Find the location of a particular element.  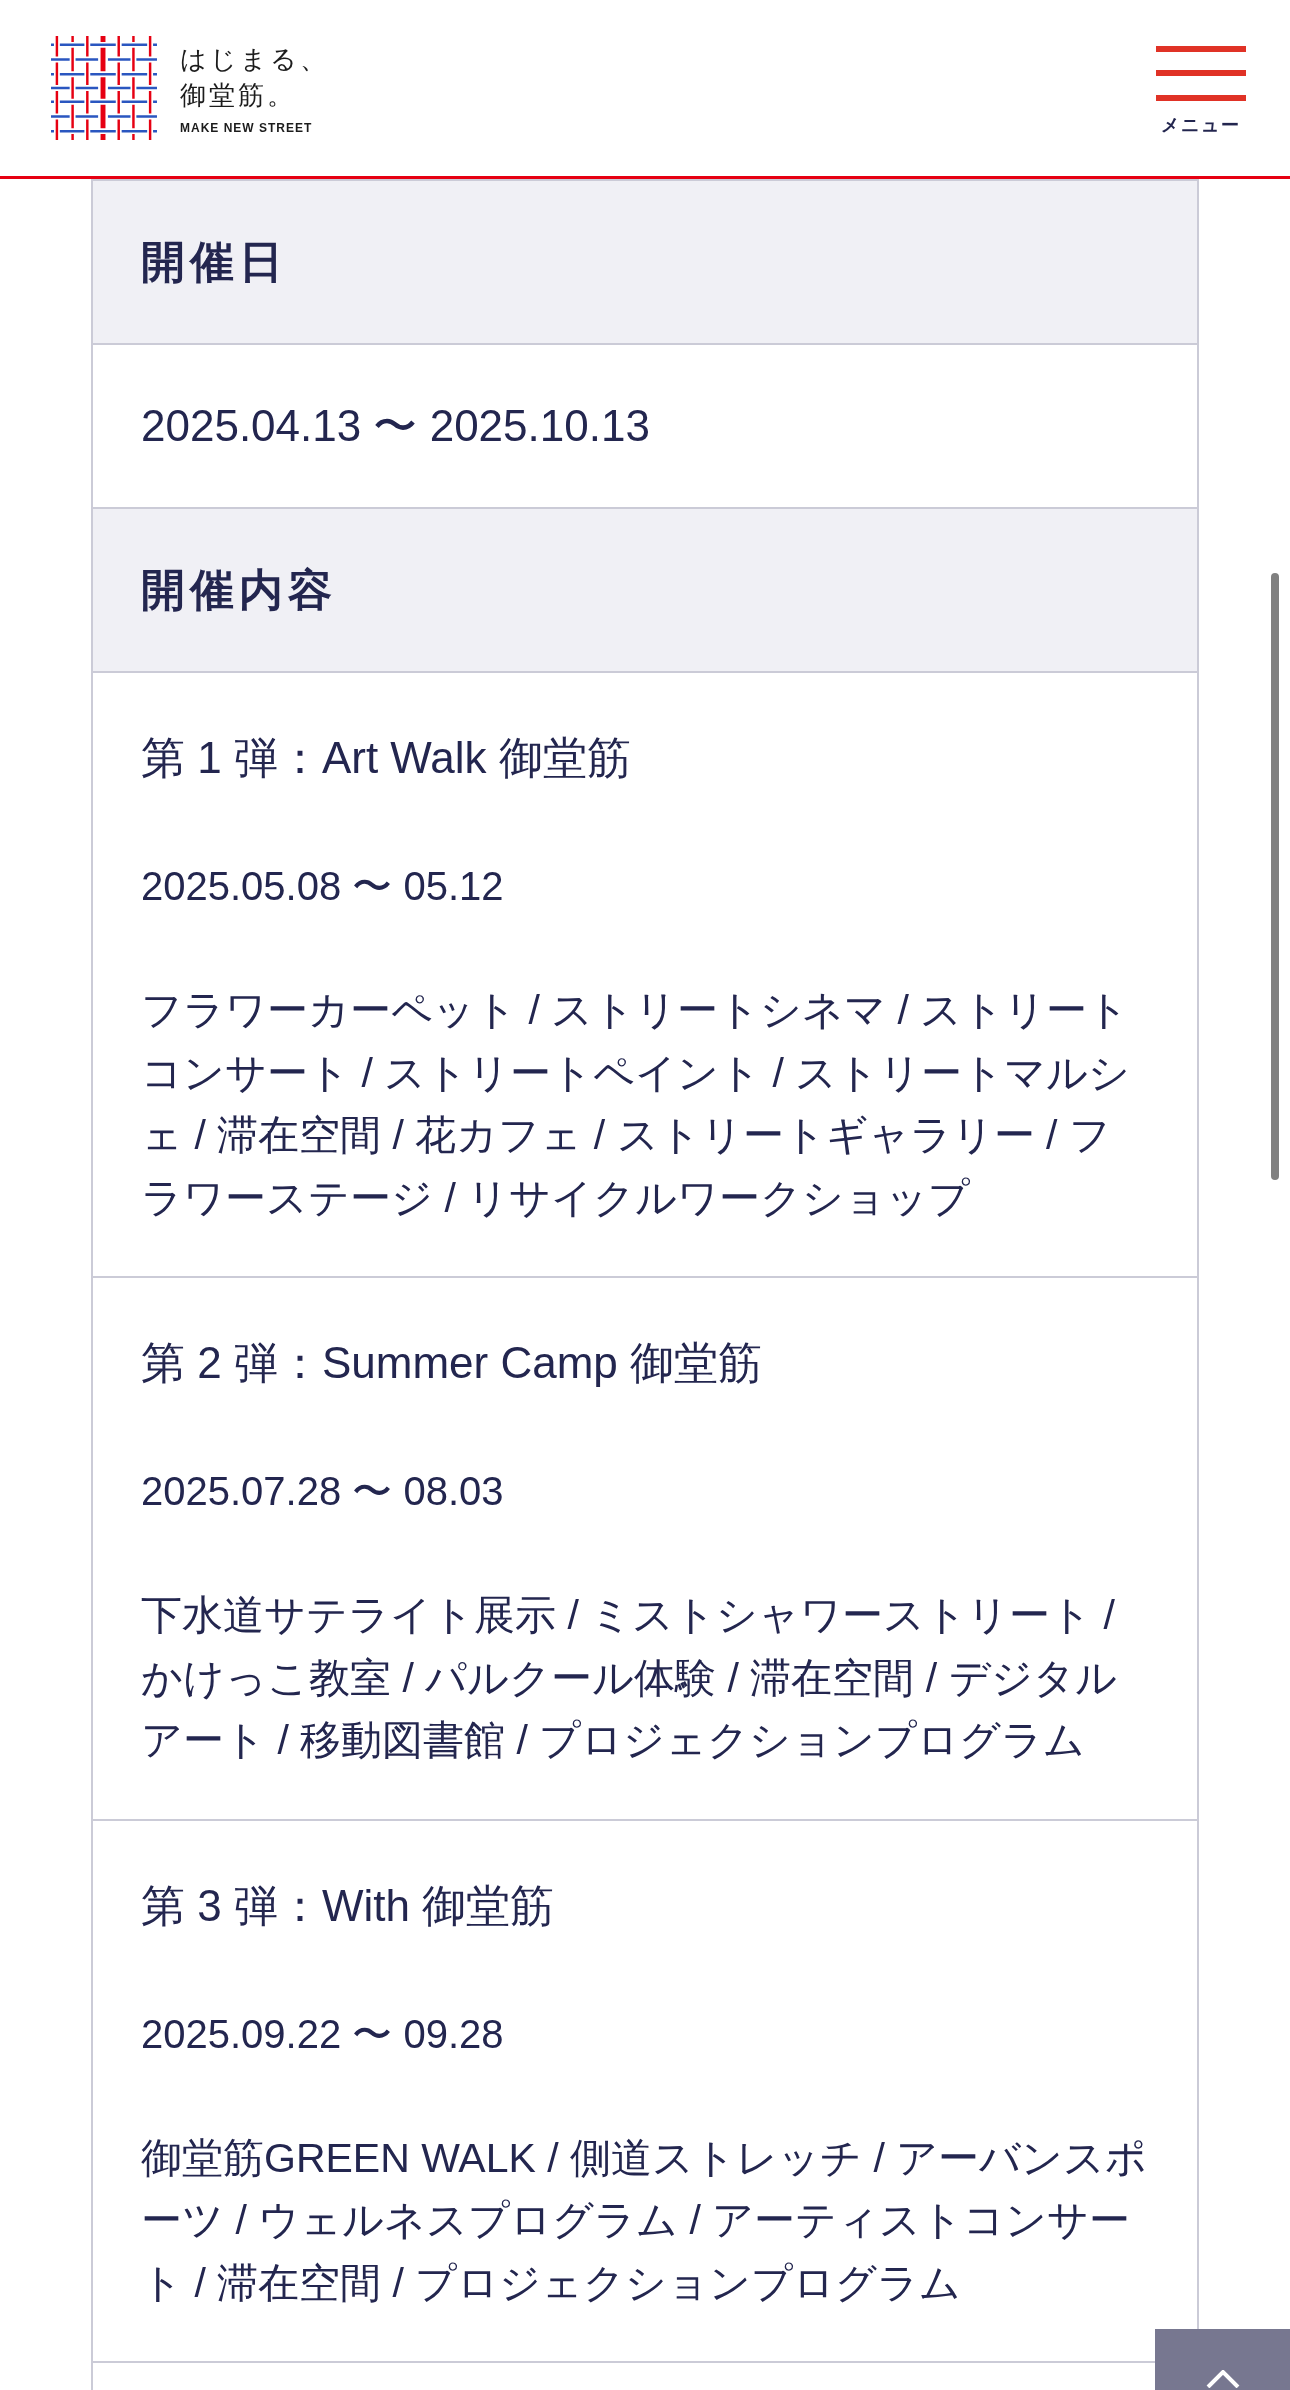

menu-icon is located at coordinates (1201, 73).